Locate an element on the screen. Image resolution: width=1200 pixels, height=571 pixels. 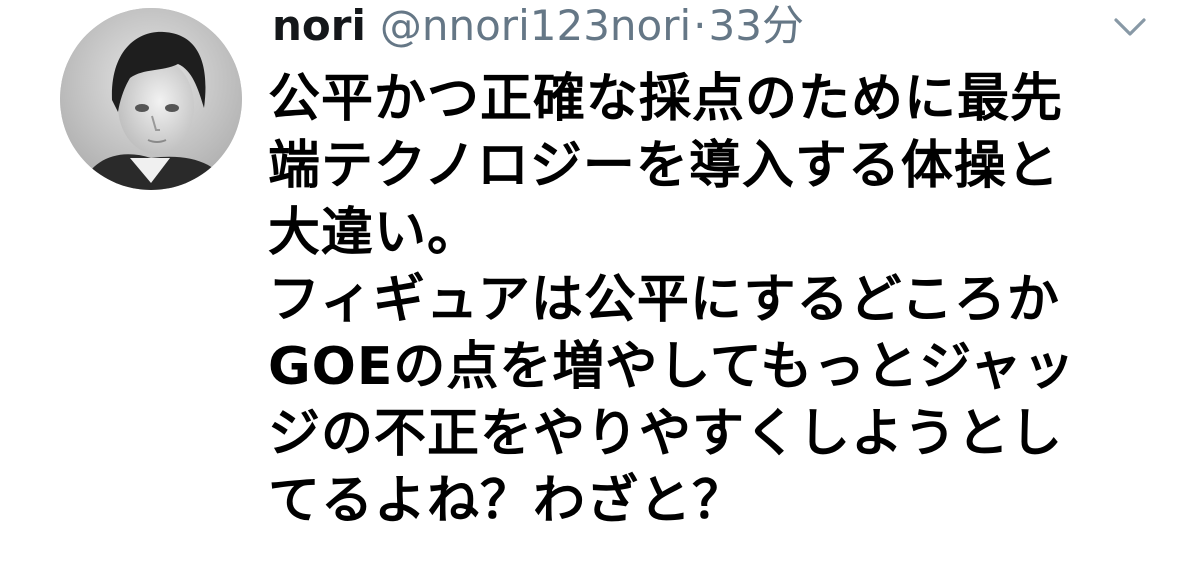
avatar is located at coordinates (151, 99).